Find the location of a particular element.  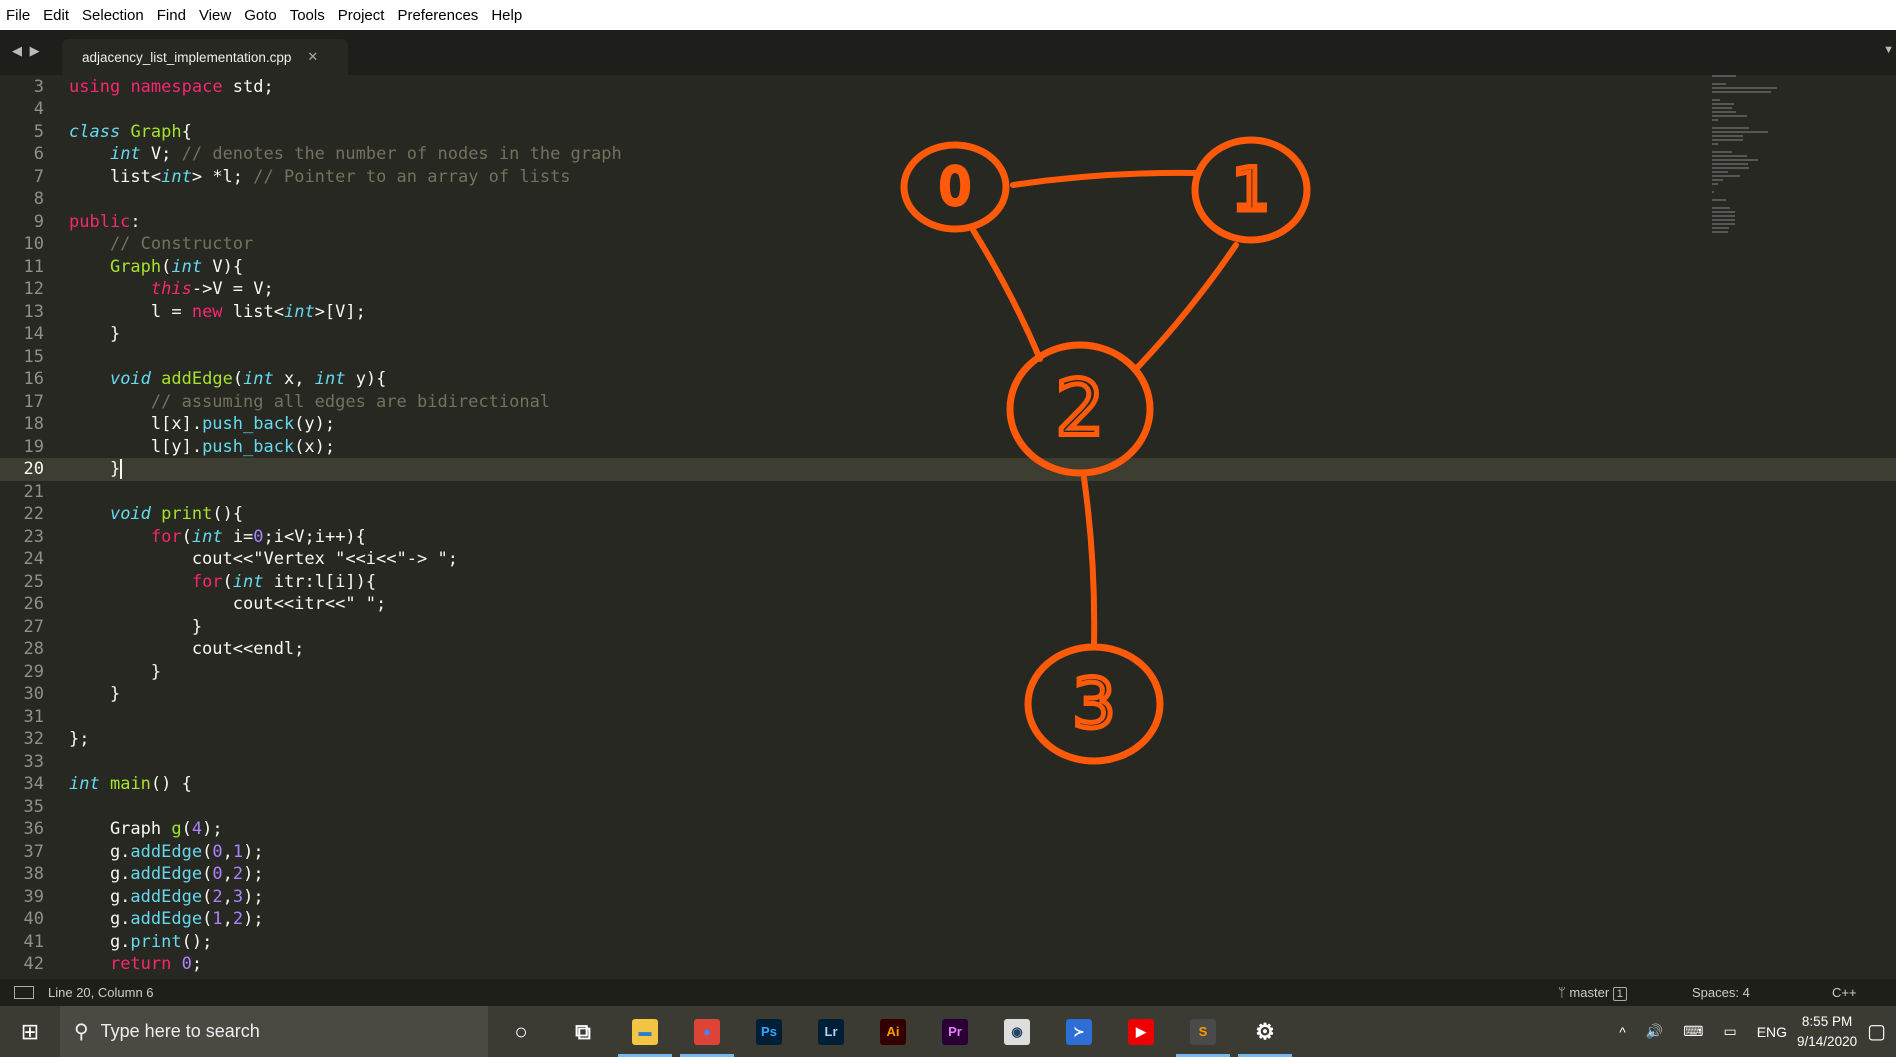

lightroom-icon: Lr is located at coordinates (831, 1031).